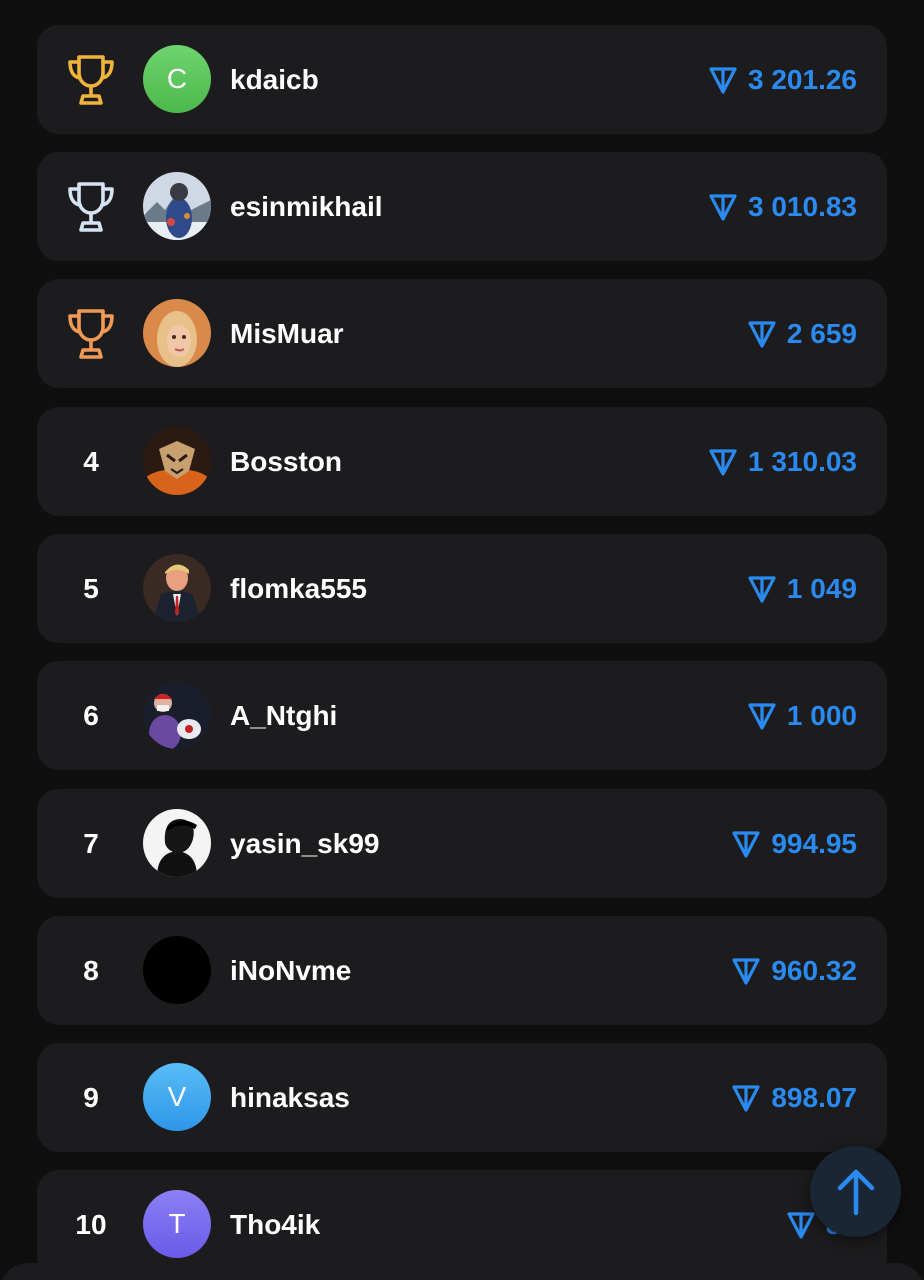 This screenshot has width=924, height=1280. I want to click on arrow-up-icon, so click(855, 1192).